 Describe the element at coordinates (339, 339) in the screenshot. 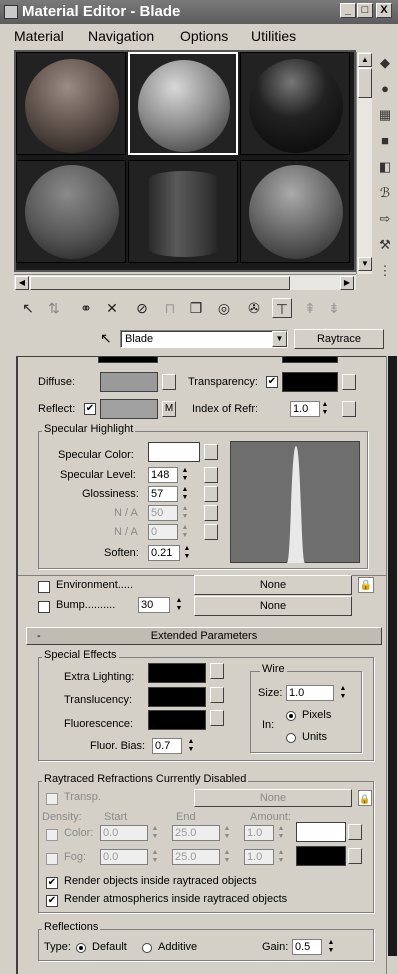

I see `material-type-button: Raytrace` at that location.